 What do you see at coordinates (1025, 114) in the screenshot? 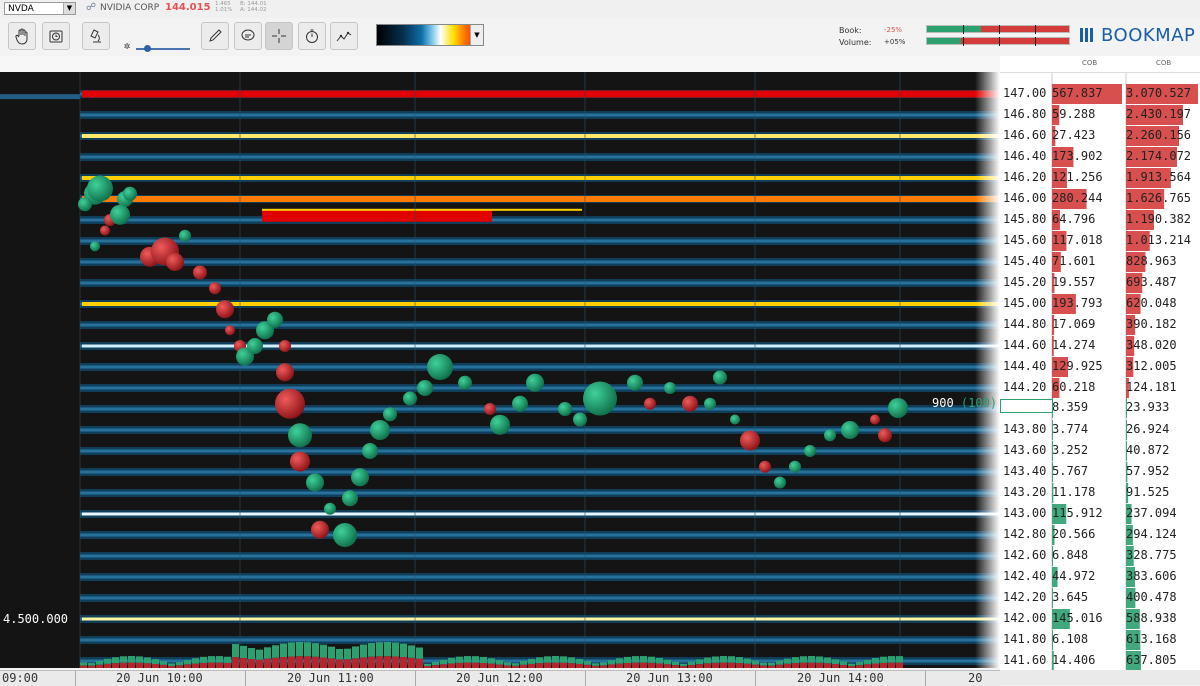
I see `ladder-price: 146.80` at bounding box center [1025, 114].